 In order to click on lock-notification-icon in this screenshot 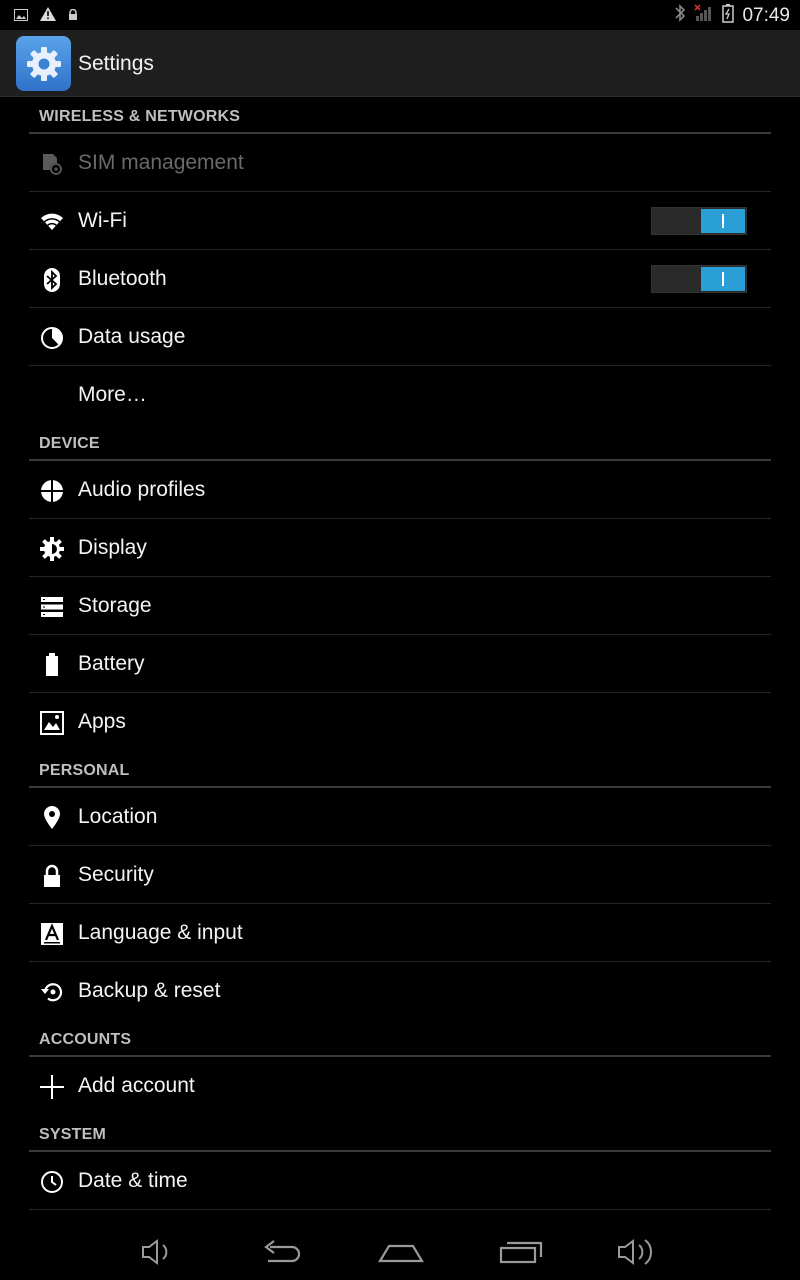, I will do `click(73, 17)`.